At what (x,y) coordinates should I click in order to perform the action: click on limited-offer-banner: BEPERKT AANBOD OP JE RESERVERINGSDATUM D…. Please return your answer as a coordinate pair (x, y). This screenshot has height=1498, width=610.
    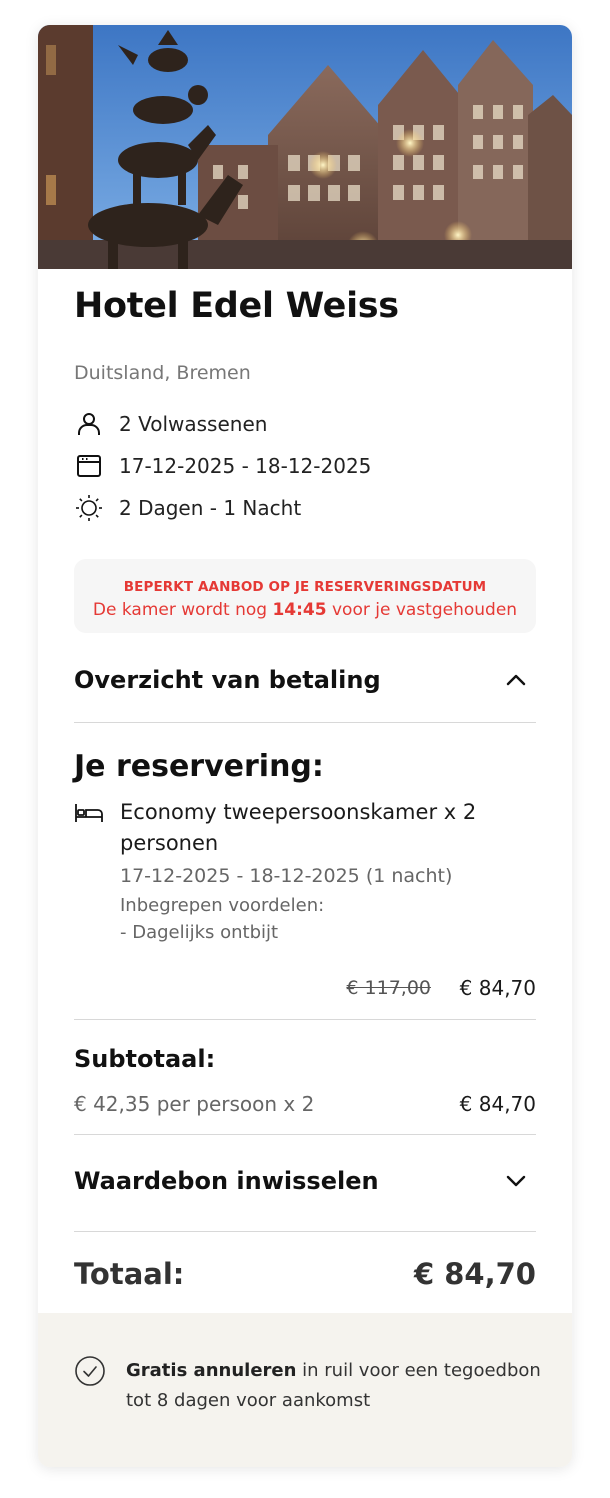
    Looking at the image, I should click on (305, 596).